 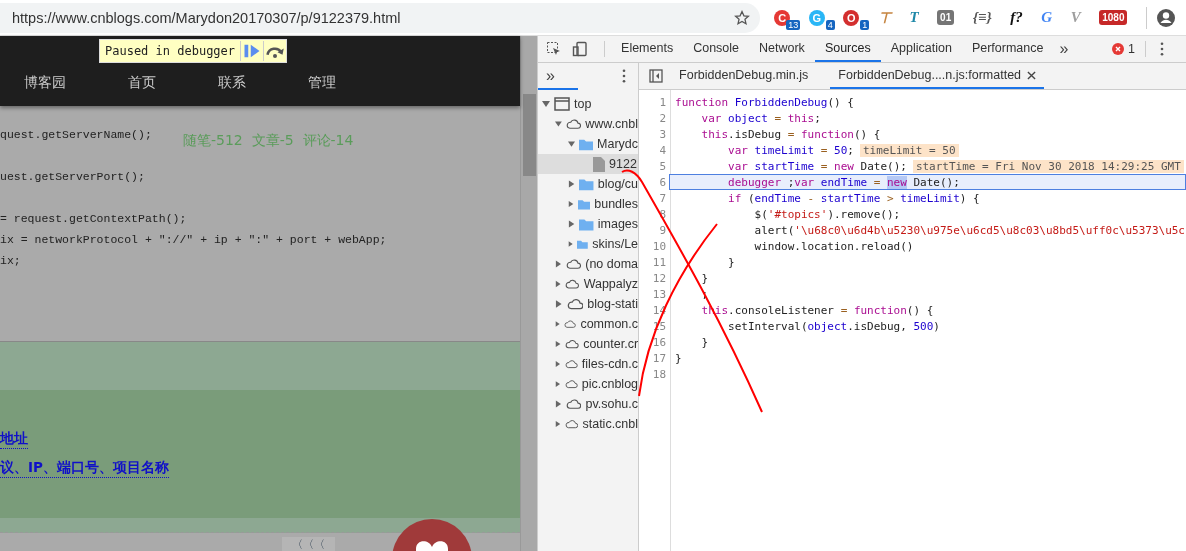 What do you see at coordinates (659, 294) in the screenshot?
I see `line-number: 13` at bounding box center [659, 294].